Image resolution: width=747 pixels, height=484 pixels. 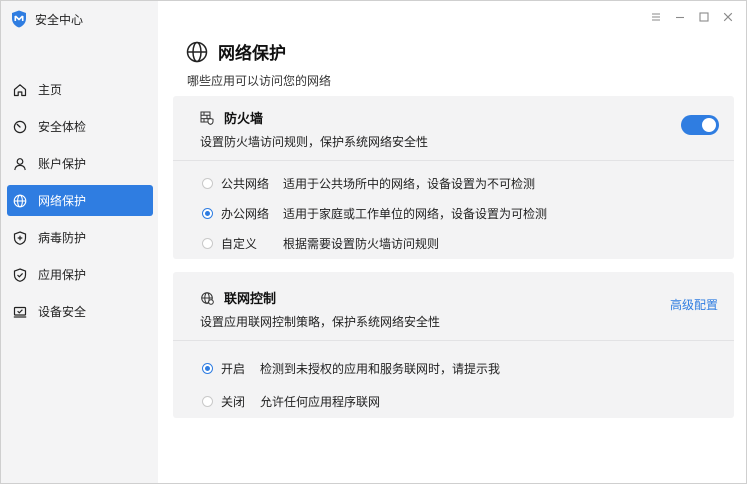 I want to click on maximize-icon, so click(x=704, y=17).